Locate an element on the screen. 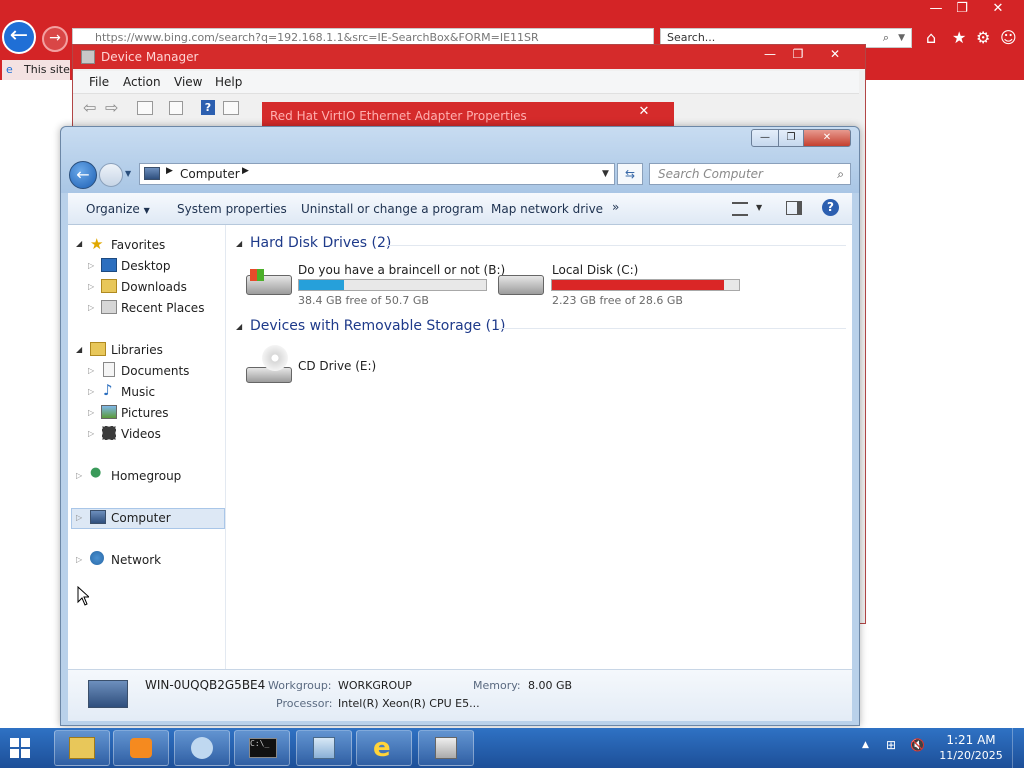 This screenshot has height=768, width=1024. nav-computer: Computer is located at coordinates (141, 518).